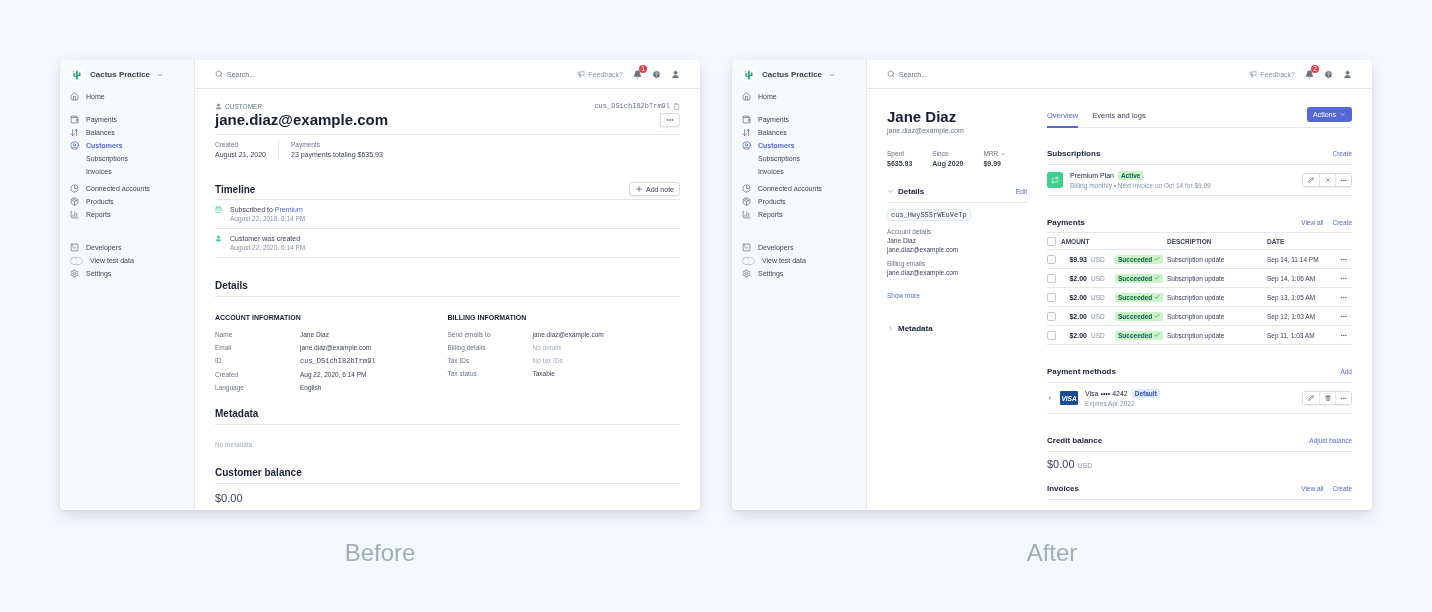  I want to click on delete-button, so click(1327, 398).